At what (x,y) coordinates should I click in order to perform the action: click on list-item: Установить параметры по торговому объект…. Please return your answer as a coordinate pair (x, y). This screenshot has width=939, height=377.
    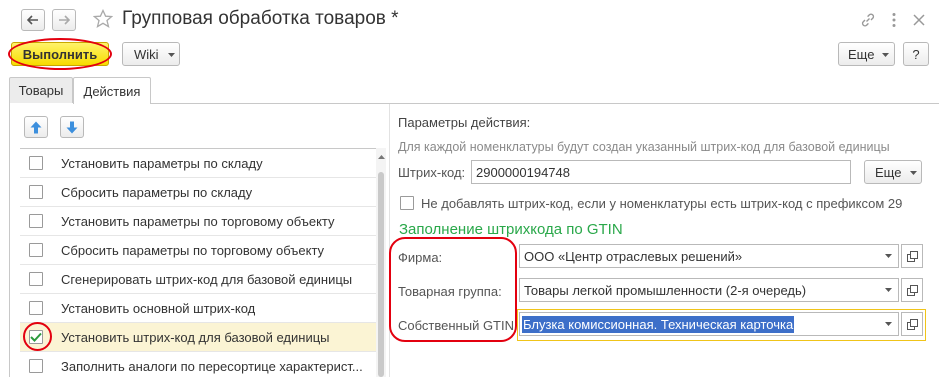
    Looking at the image, I should click on (198, 221).